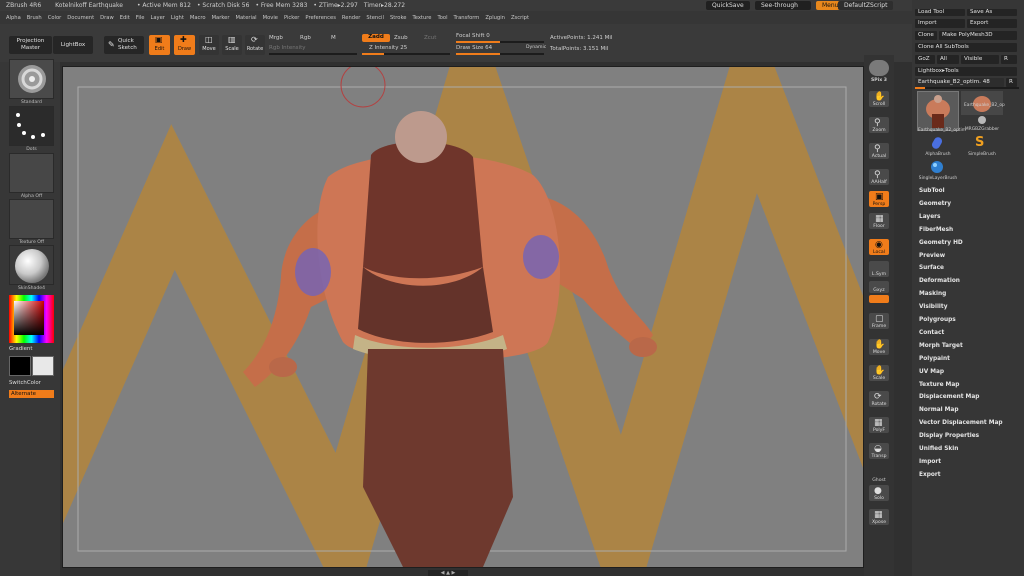 The image size is (1024, 576). I want to click on quick-sketch-button: ✎ Quick Sketch, so click(124, 45).